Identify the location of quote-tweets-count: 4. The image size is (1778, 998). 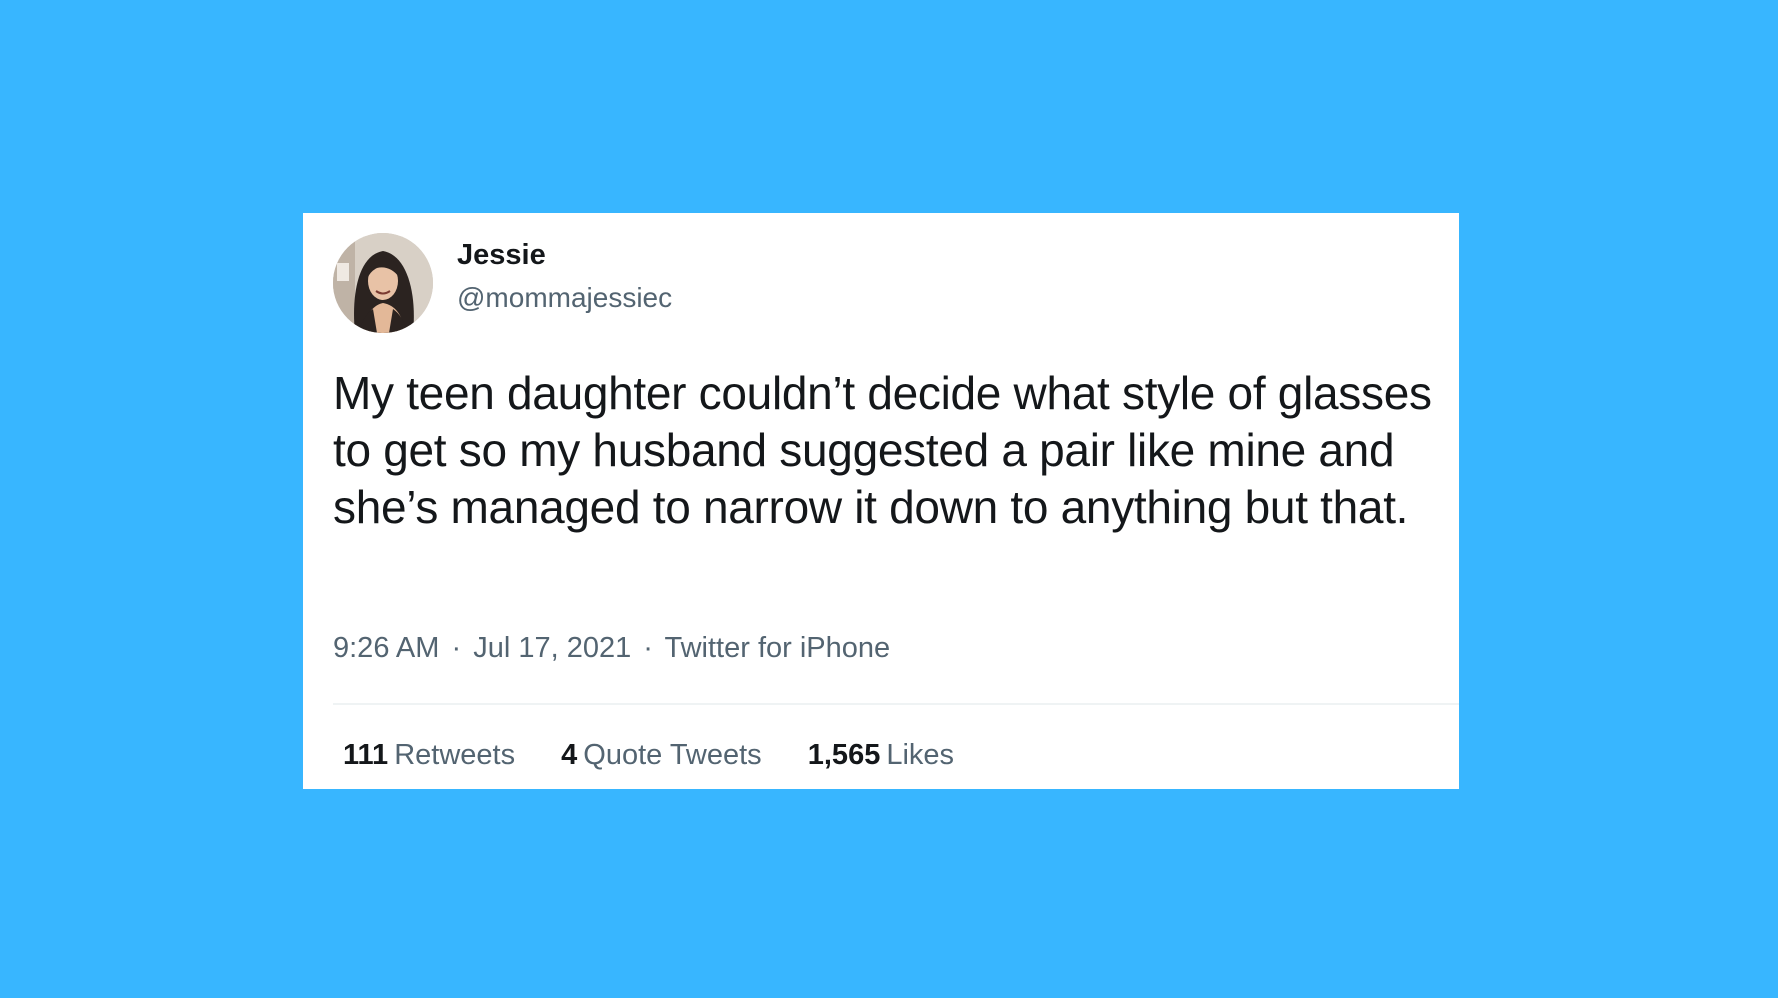
(569, 755).